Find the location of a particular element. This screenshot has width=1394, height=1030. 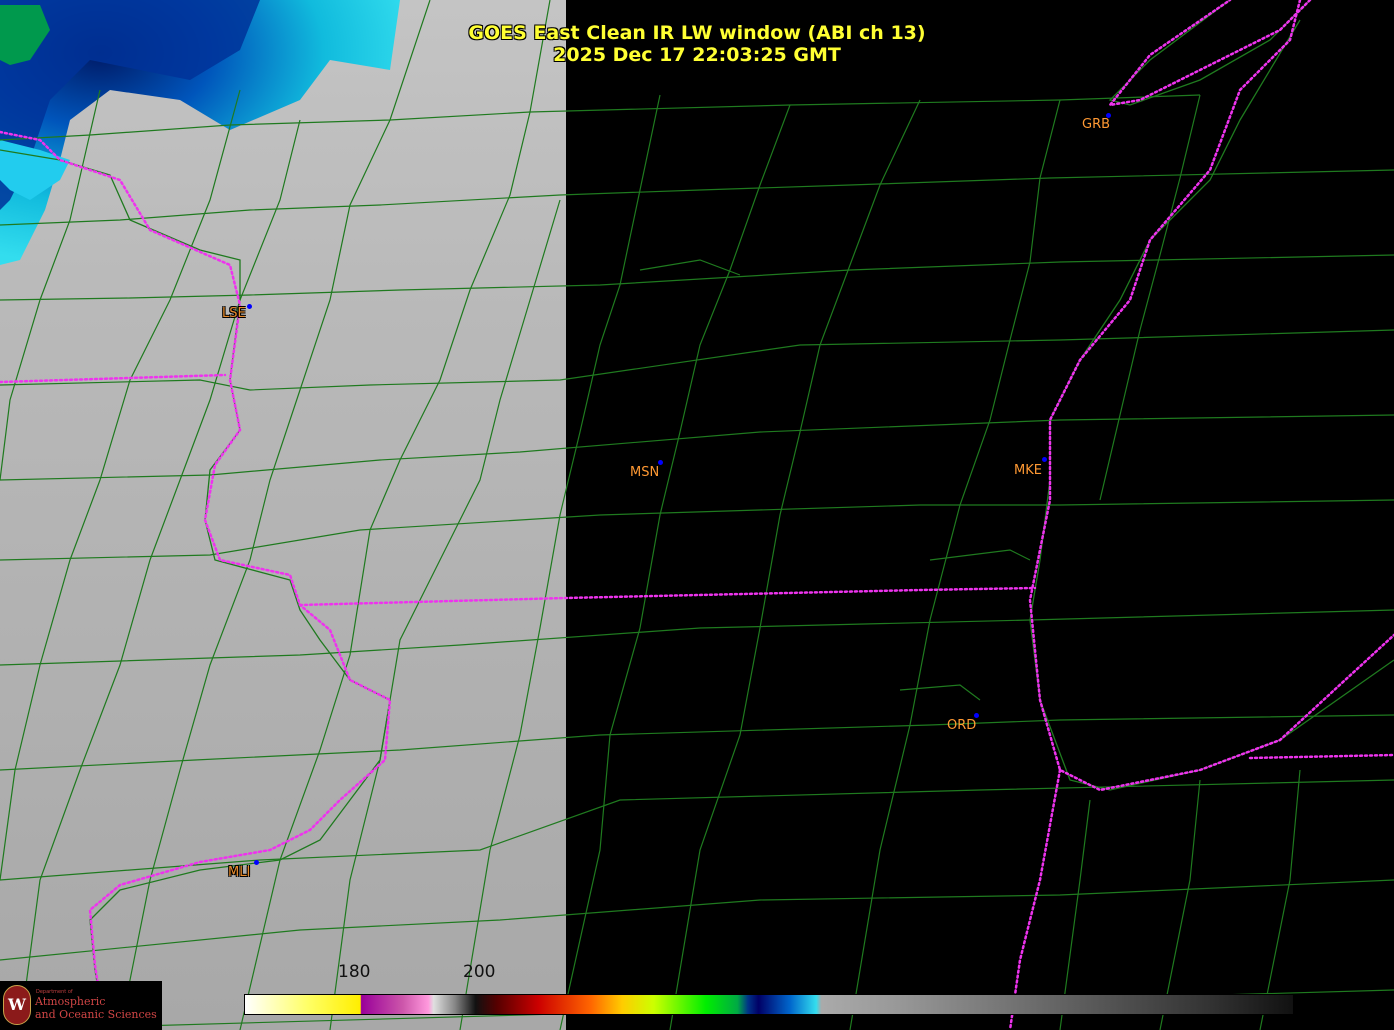

city-label-ord: ORD is located at coordinates (962, 725).